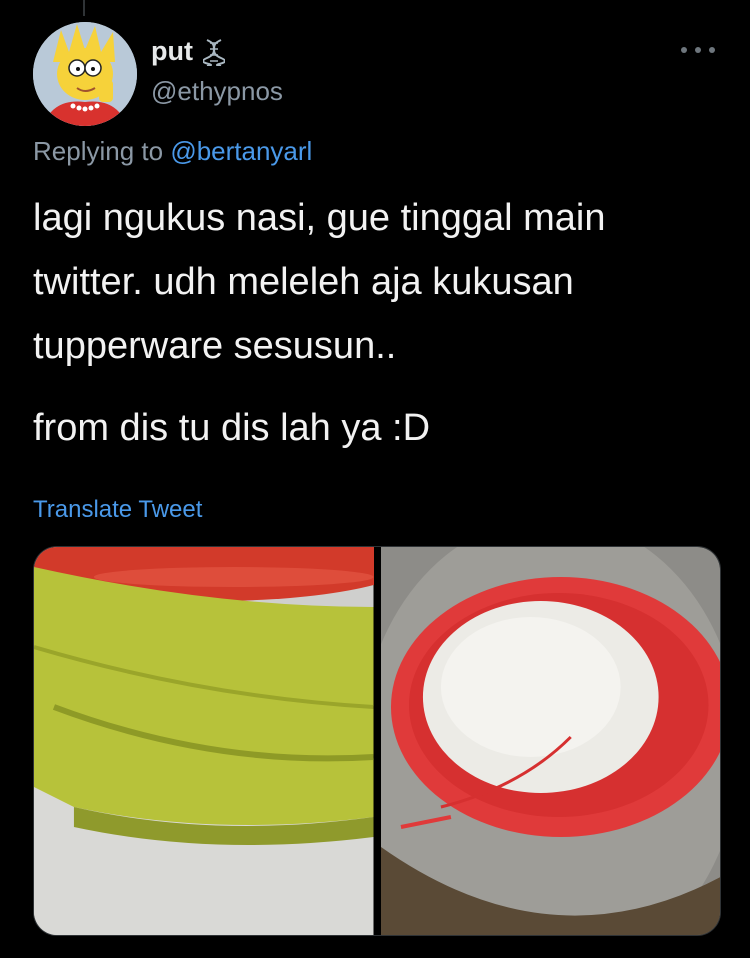 The image size is (750, 958). I want to click on name-row: put, so click(188, 51).